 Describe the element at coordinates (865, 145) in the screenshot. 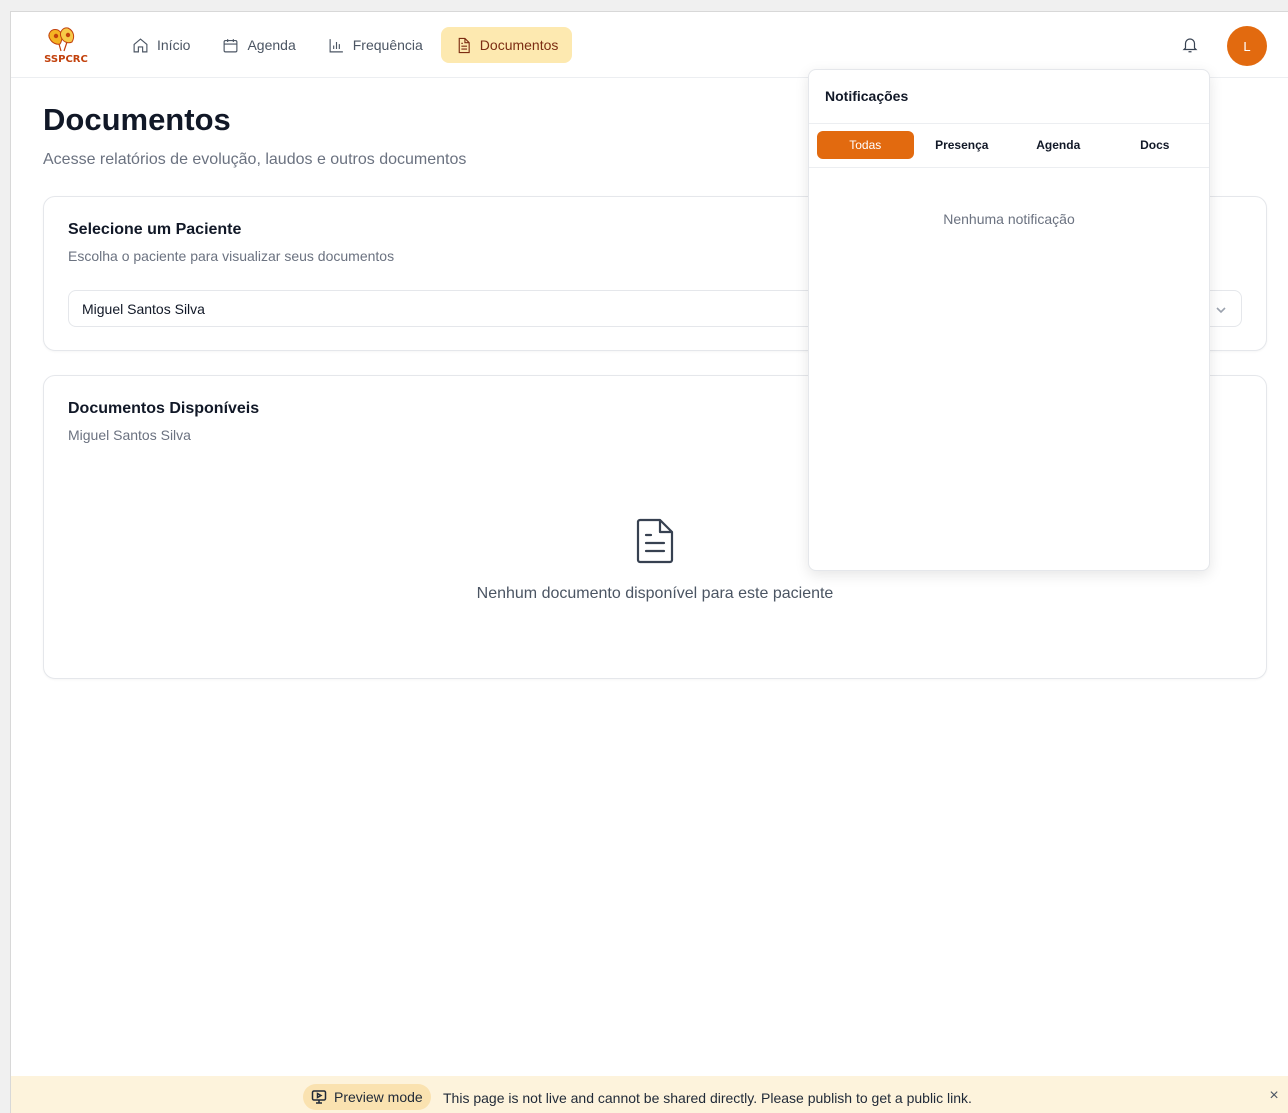

I see `tab-todas: Todas` at that location.